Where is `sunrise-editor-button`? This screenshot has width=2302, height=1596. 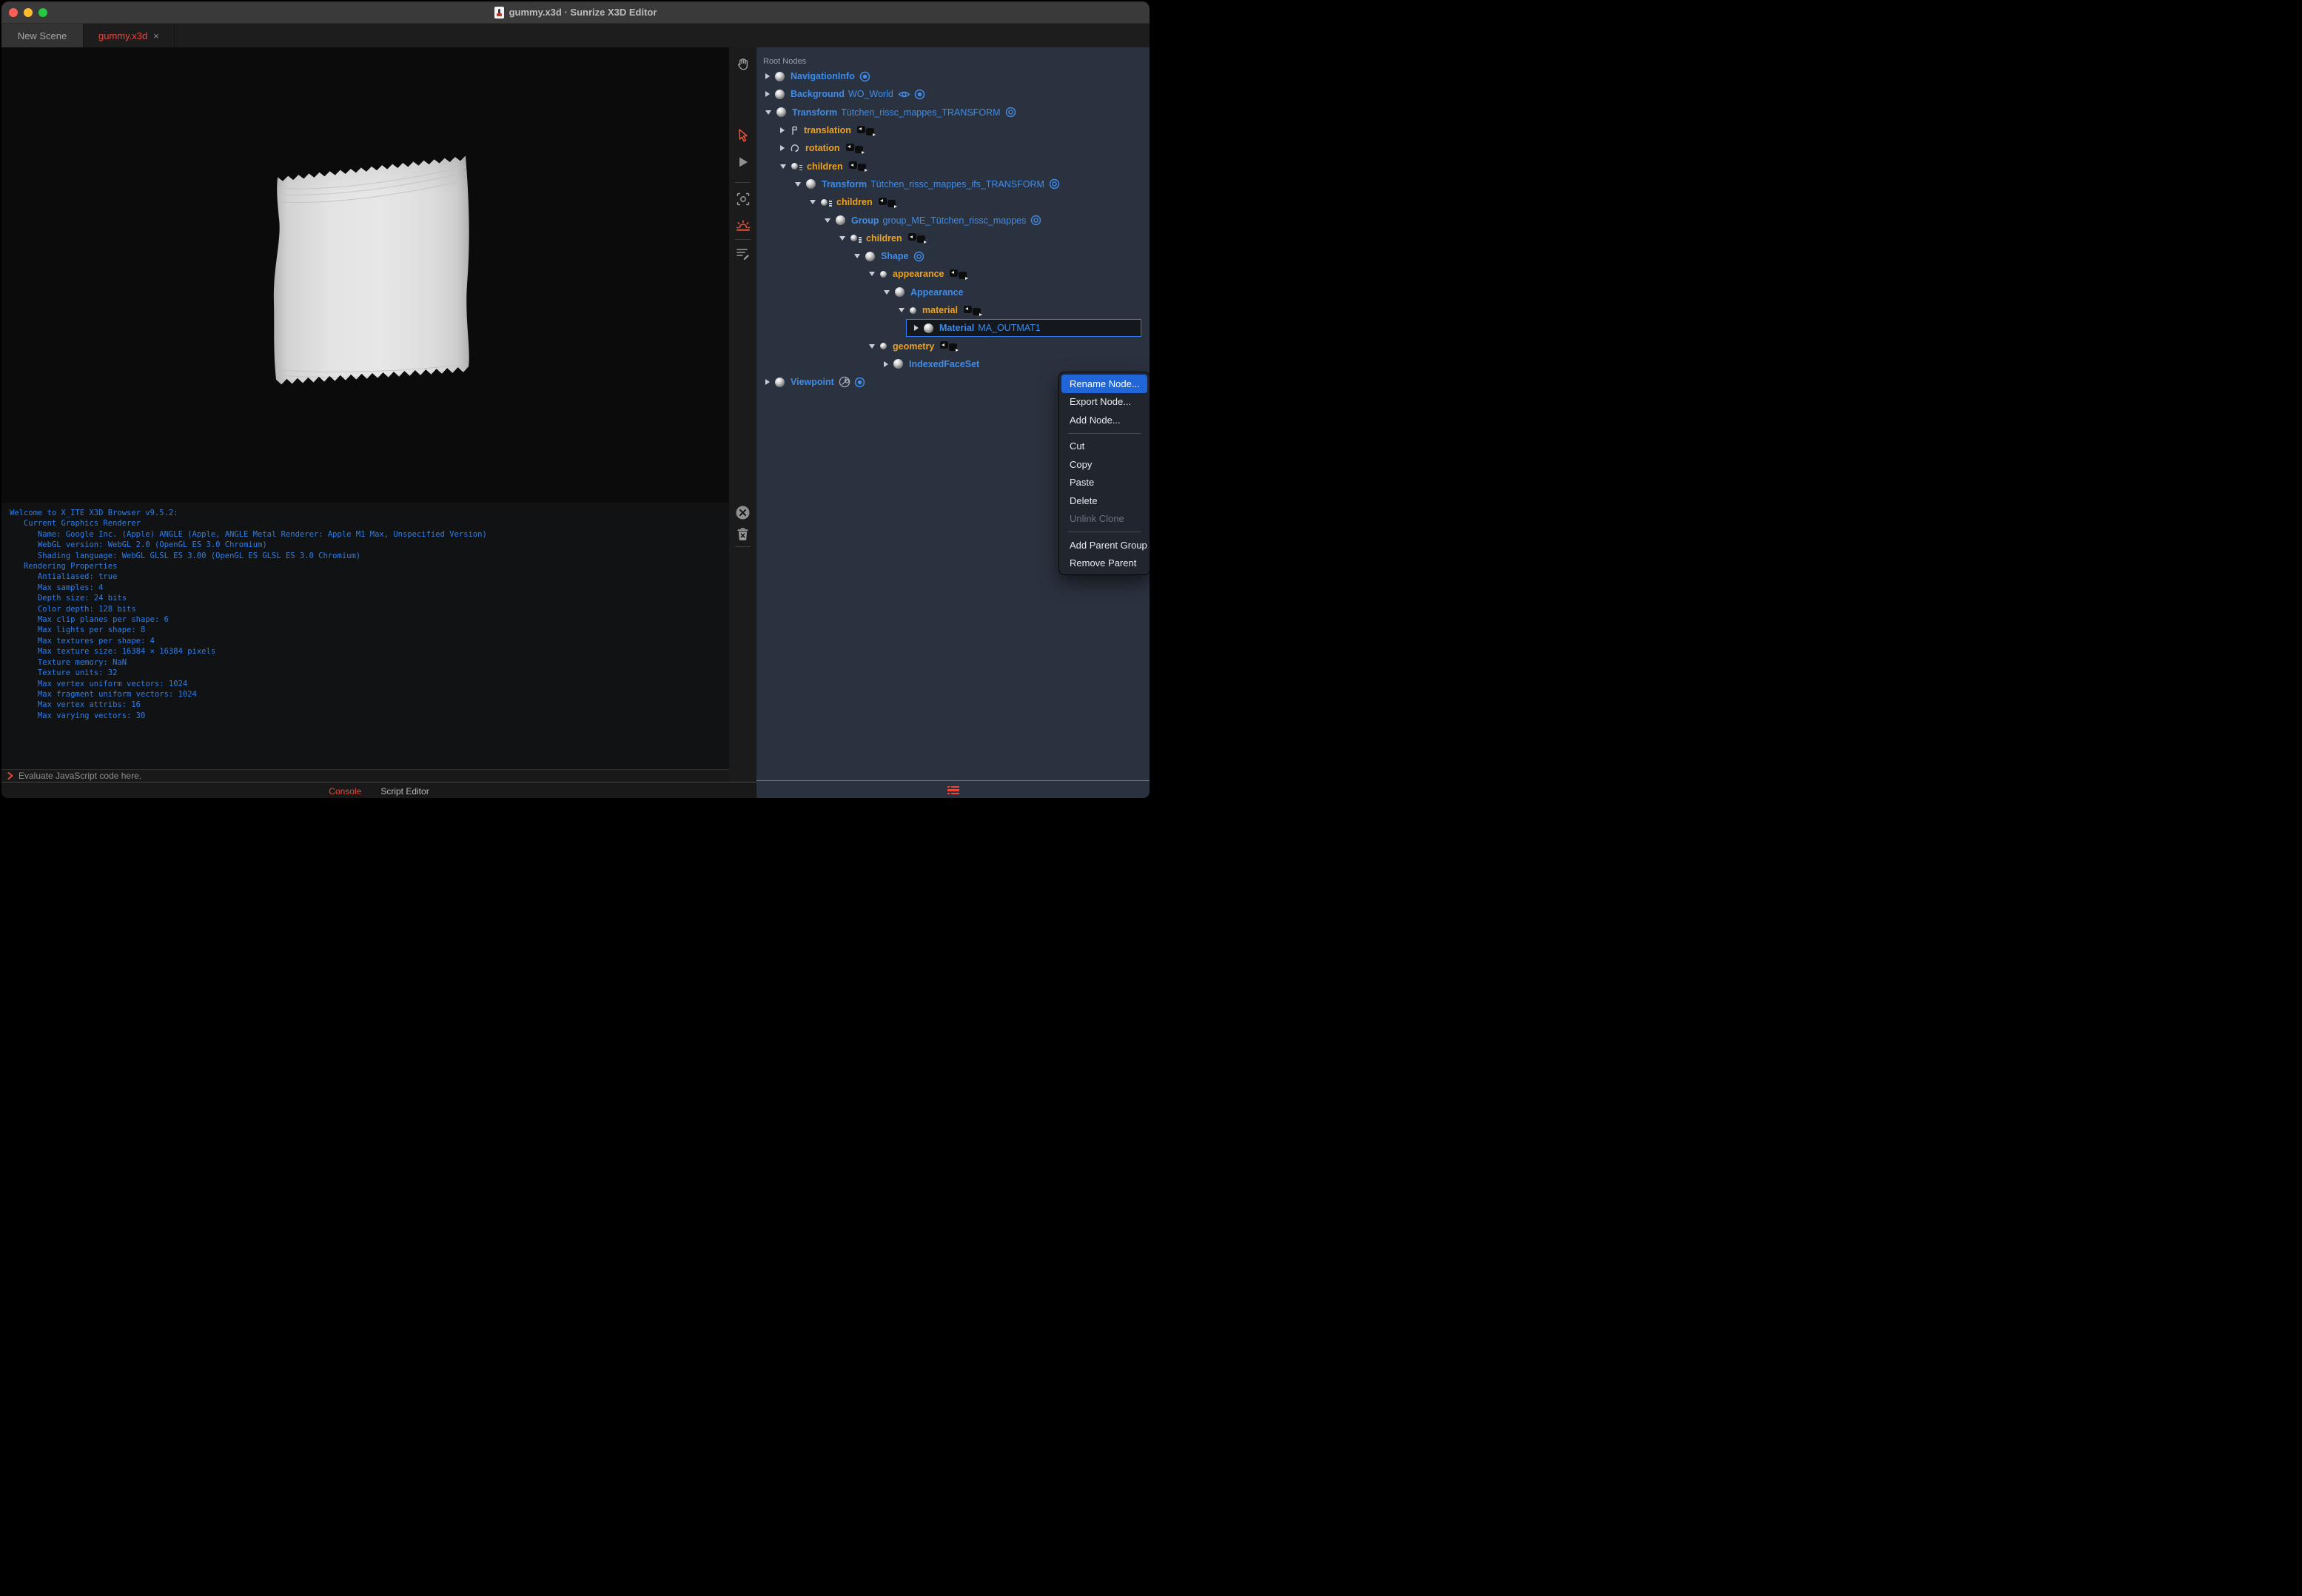
sunrise-editor-button is located at coordinates (742, 225).